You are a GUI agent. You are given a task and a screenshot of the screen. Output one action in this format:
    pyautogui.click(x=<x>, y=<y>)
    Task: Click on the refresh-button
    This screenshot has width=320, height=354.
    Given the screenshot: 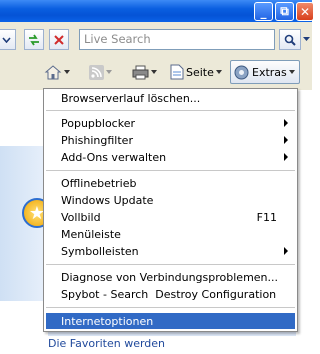 What is the action you would take?
    pyautogui.click(x=34, y=39)
    